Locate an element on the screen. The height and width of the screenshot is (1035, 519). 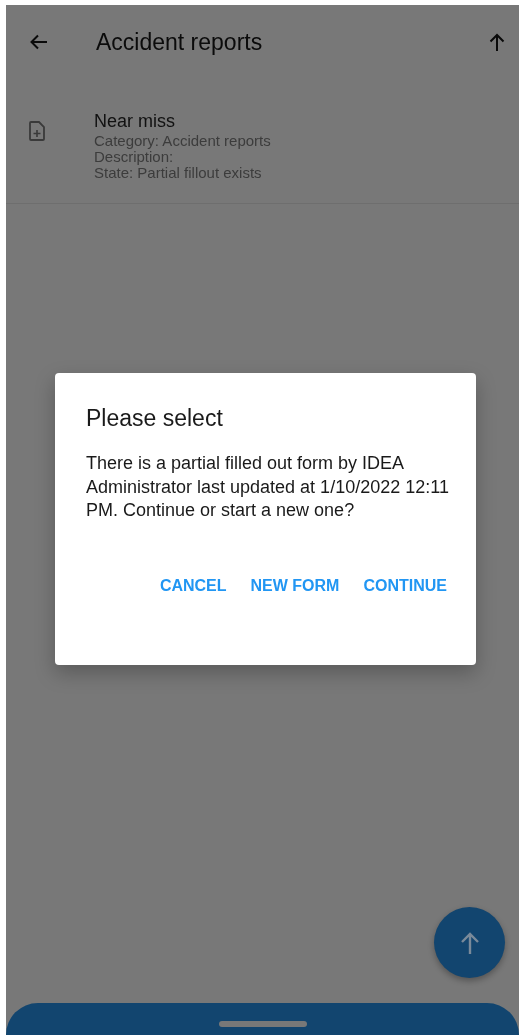
dialog-button: CANCEL is located at coordinates (193, 585).